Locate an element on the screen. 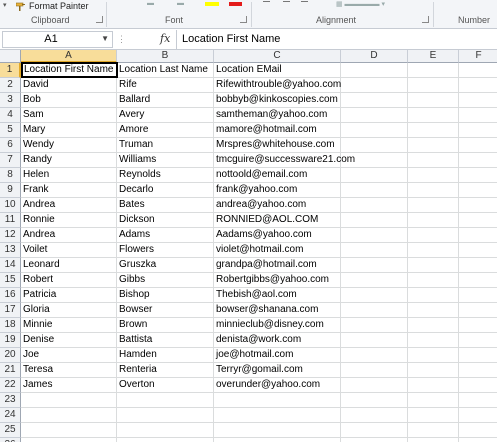 The width and height of the screenshot is (497, 442). table-cell: Thebish@aol.com is located at coordinates (277, 295).